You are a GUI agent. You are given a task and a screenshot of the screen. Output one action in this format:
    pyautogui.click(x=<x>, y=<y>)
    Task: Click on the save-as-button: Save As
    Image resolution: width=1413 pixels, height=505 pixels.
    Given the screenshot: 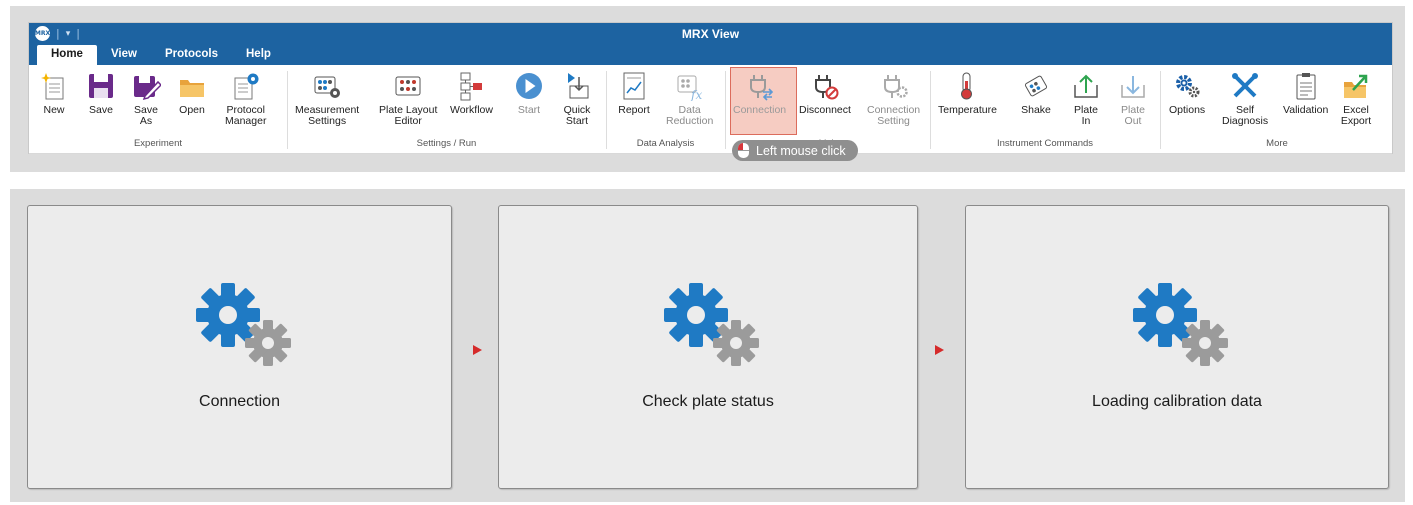 What is the action you would take?
    pyautogui.click(x=146, y=99)
    